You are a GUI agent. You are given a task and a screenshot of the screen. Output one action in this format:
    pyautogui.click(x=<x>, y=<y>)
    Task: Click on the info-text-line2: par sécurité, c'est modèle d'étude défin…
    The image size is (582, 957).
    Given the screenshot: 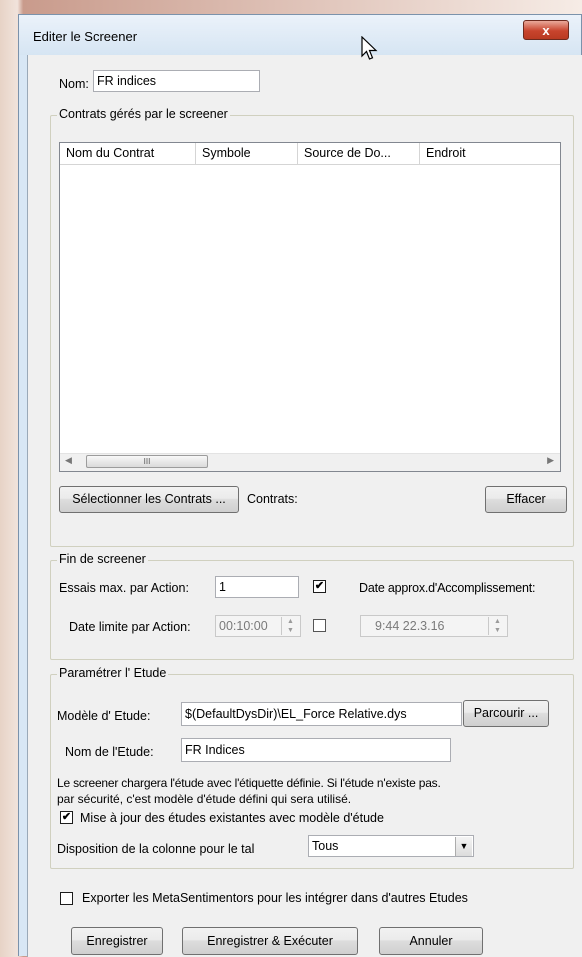 What is the action you would take?
    pyautogui.click(x=204, y=799)
    